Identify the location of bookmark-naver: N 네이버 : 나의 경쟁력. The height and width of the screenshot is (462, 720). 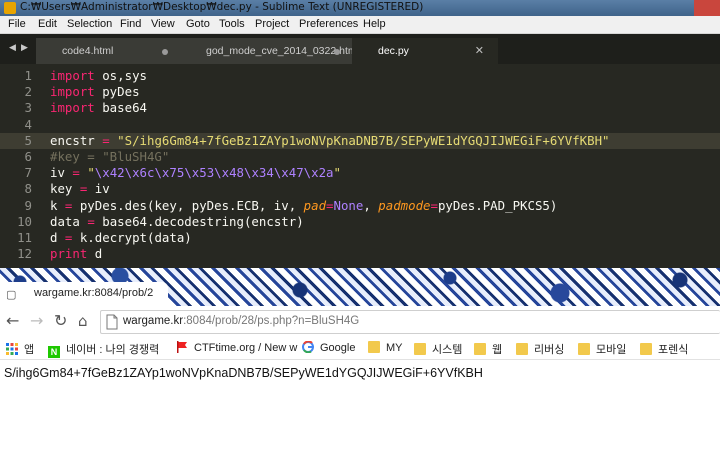
(104, 349).